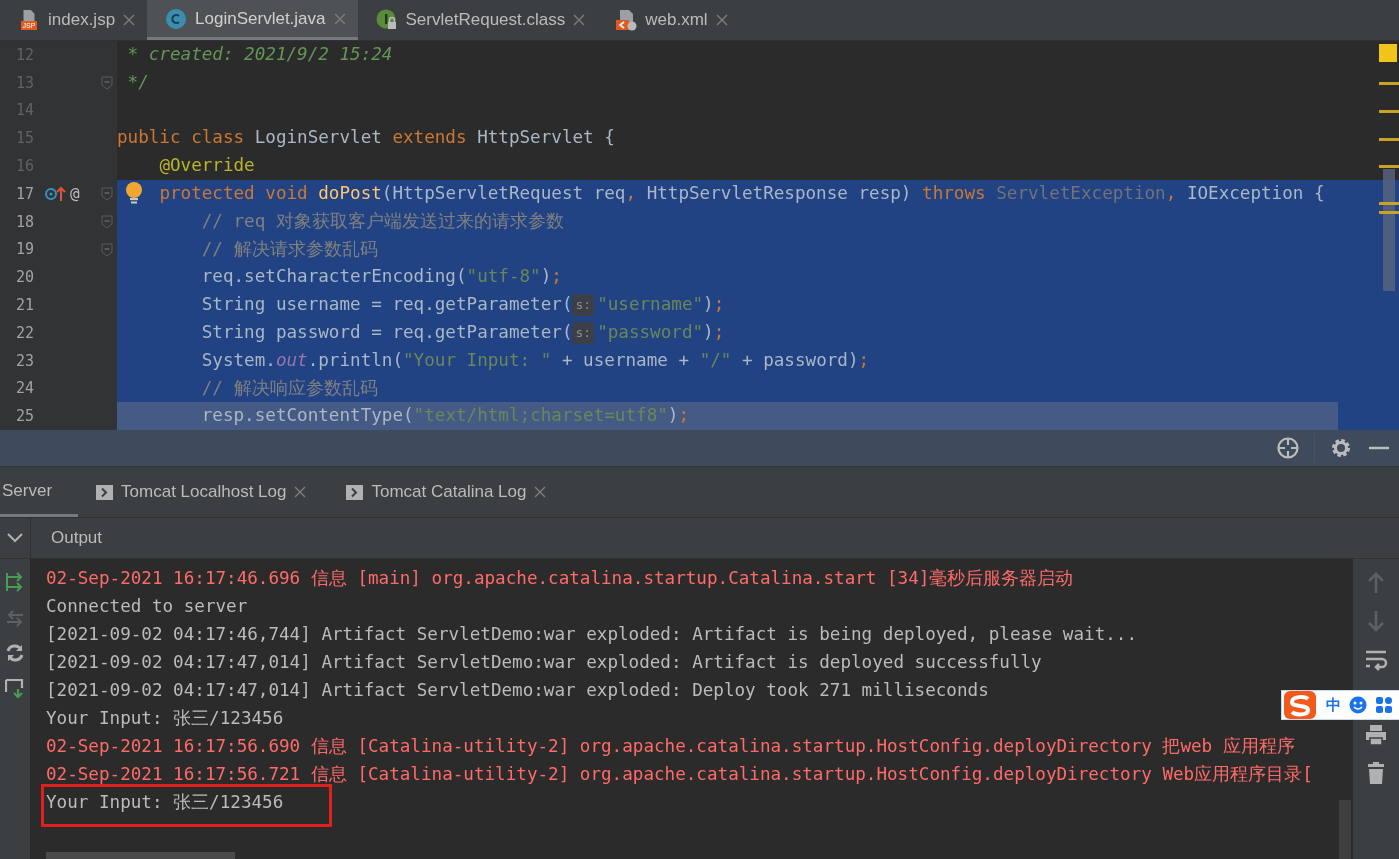  What do you see at coordinates (1376, 735) in the screenshot?
I see `print-icon` at bounding box center [1376, 735].